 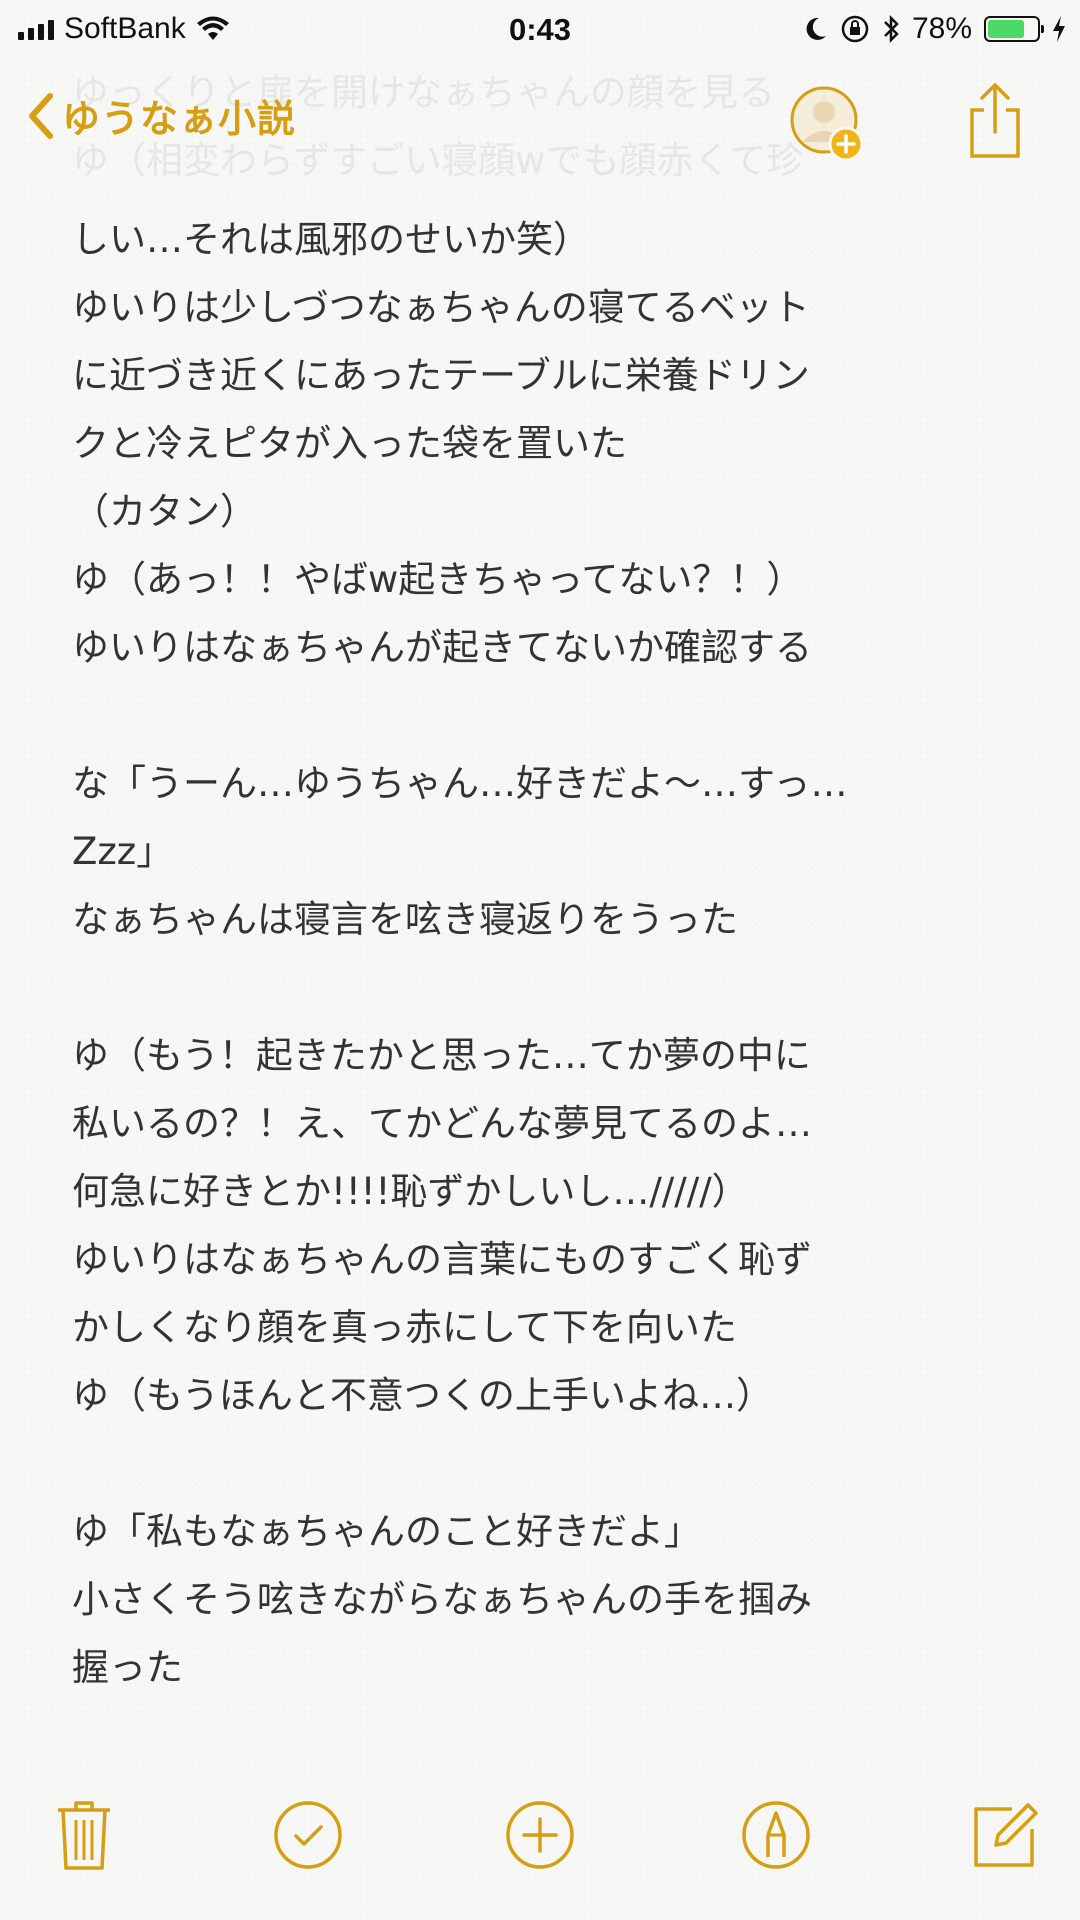 I want to click on add-person-icon, so click(x=827, y=124).